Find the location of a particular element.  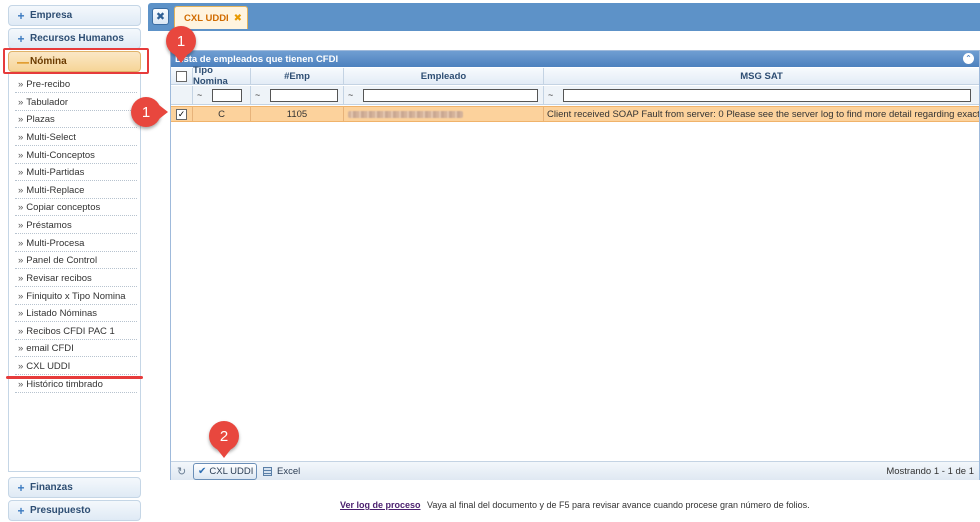

filter-emp: ~ is located at coordinates (297, 95).